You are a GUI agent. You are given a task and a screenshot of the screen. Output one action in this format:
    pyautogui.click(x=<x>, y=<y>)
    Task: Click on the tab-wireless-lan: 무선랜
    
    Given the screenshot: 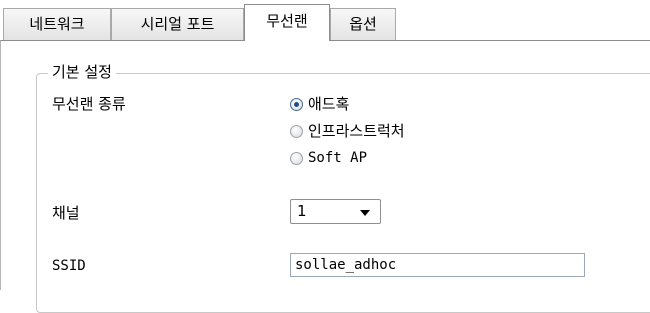 What is the action you would take?
    pyautogui.click(x=287, y=22)
    